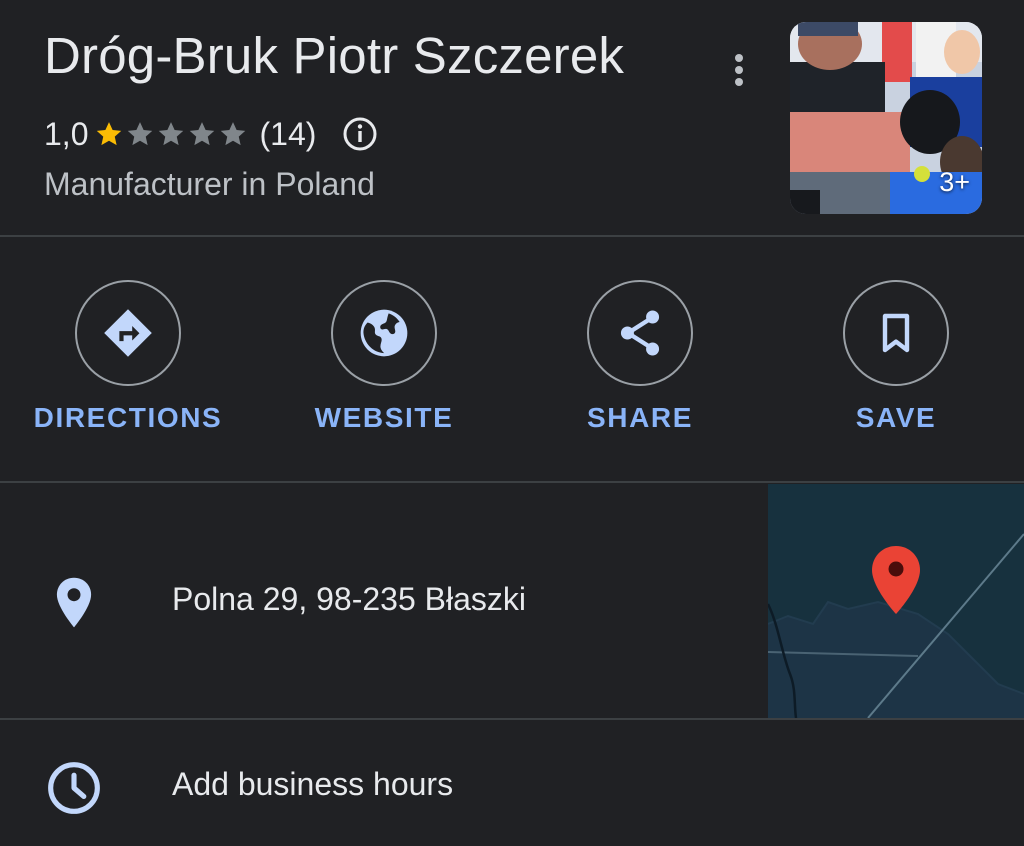 This screenshot has height=846, width=1024. I want to click on more-vert-icon, so click(739, 70).